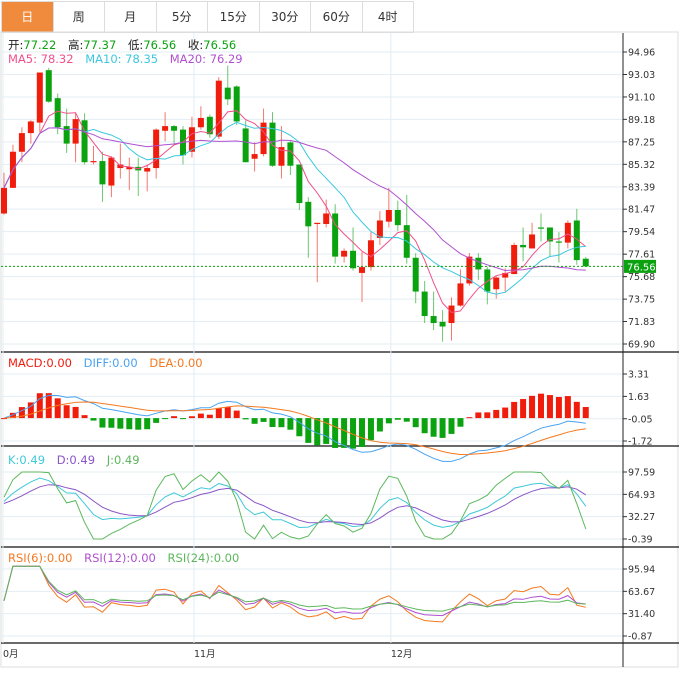 This screenshot has width=679, height=675. What do you see at coordinates (27, 460) in the screenshot?
I see `k-value: K:0.49` at bounding box center [27, 460].